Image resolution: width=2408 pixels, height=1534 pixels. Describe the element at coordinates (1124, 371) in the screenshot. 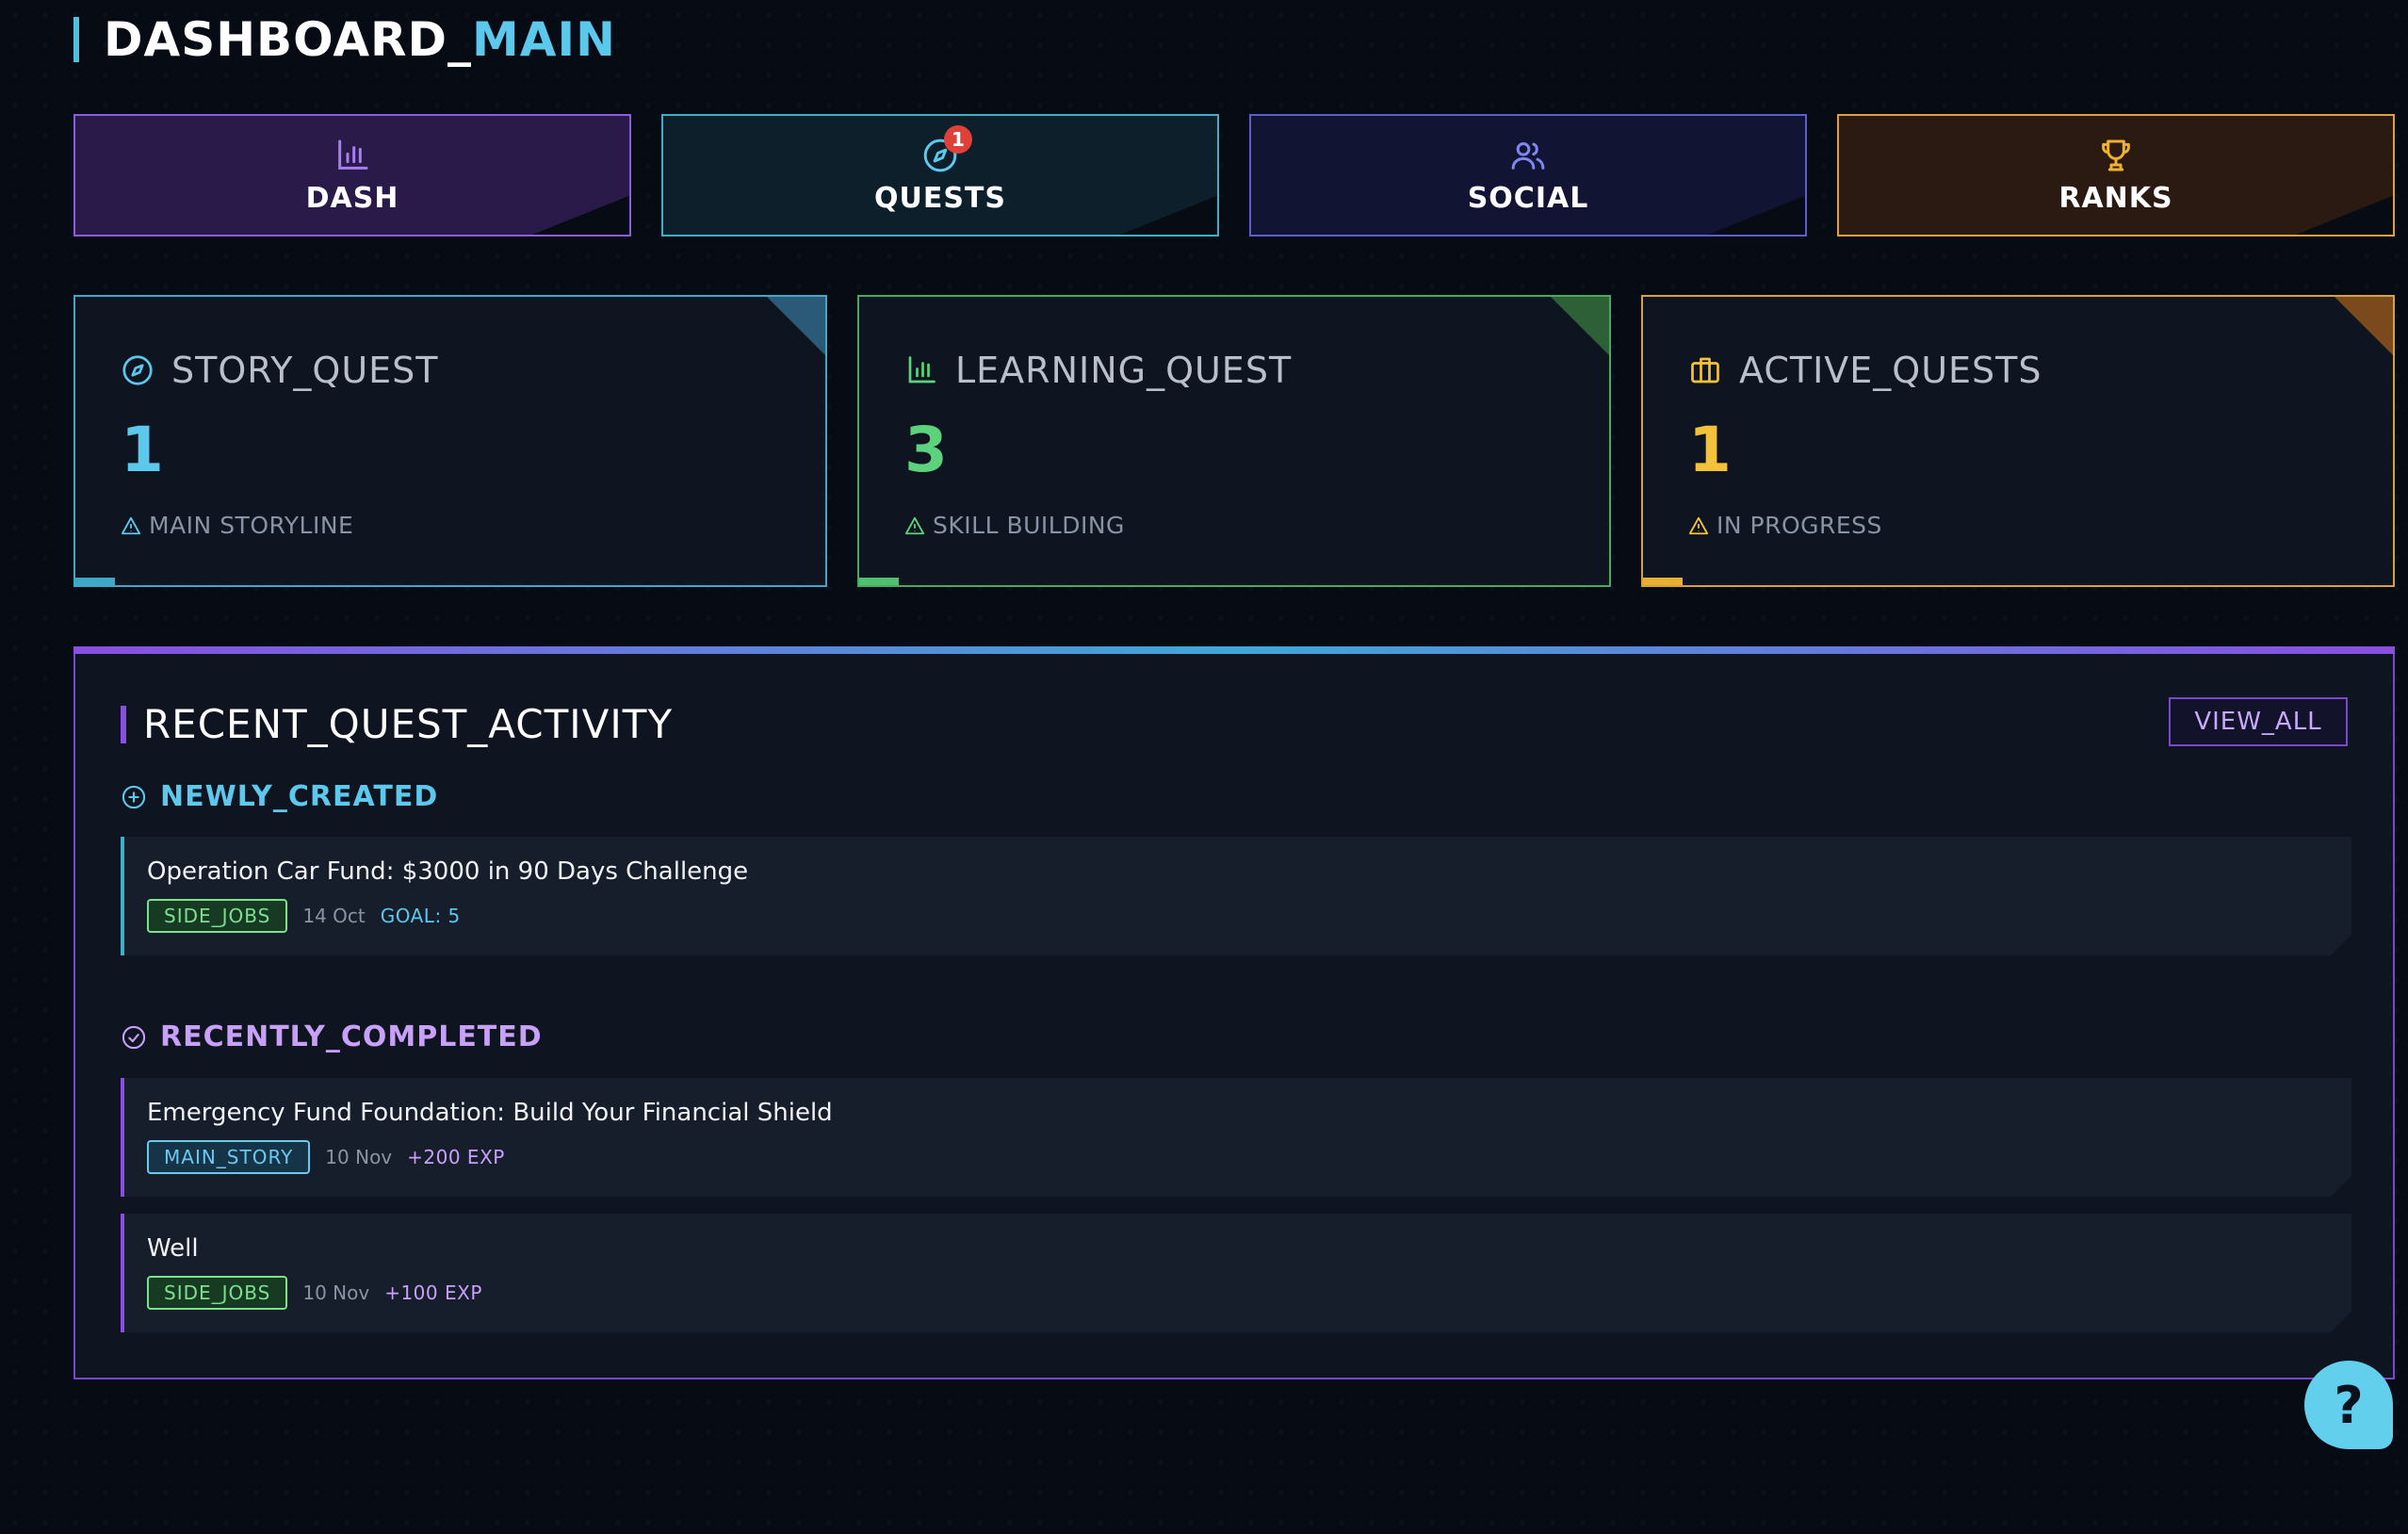

I see `stat-title: LEARNING_QUEST` at that location.